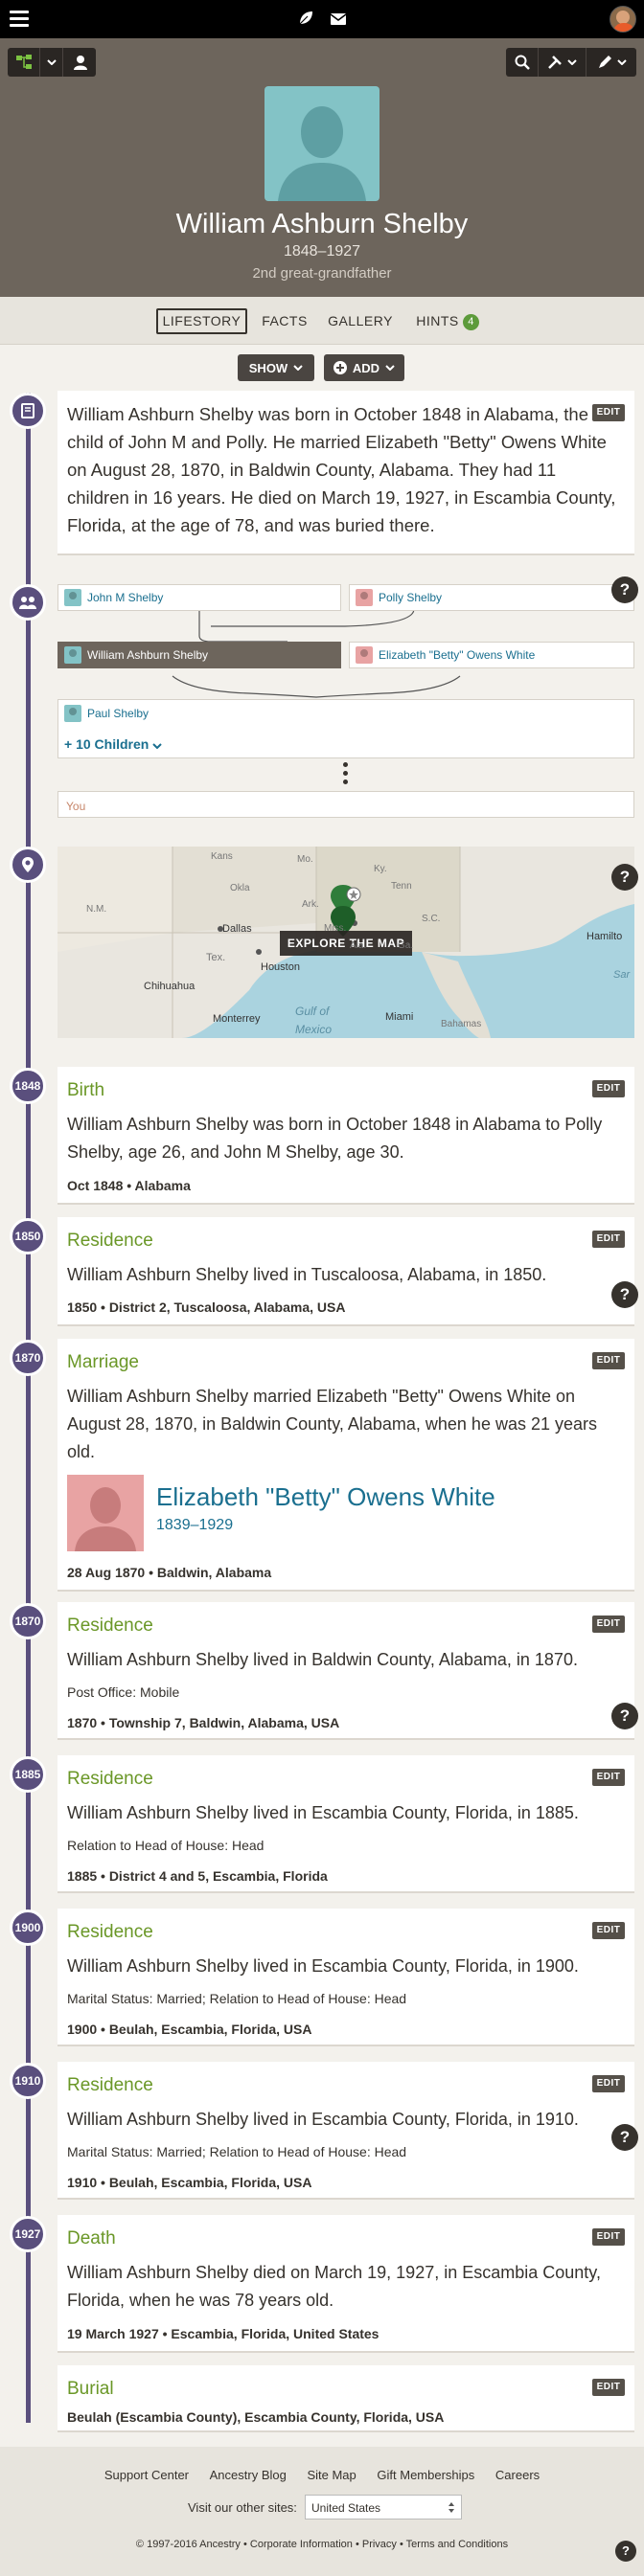 This screenshot has height=2576, width=644. Describe the element at coordinates (216, 957) in the screenshot. I see `map-label: Tex.` at that location.